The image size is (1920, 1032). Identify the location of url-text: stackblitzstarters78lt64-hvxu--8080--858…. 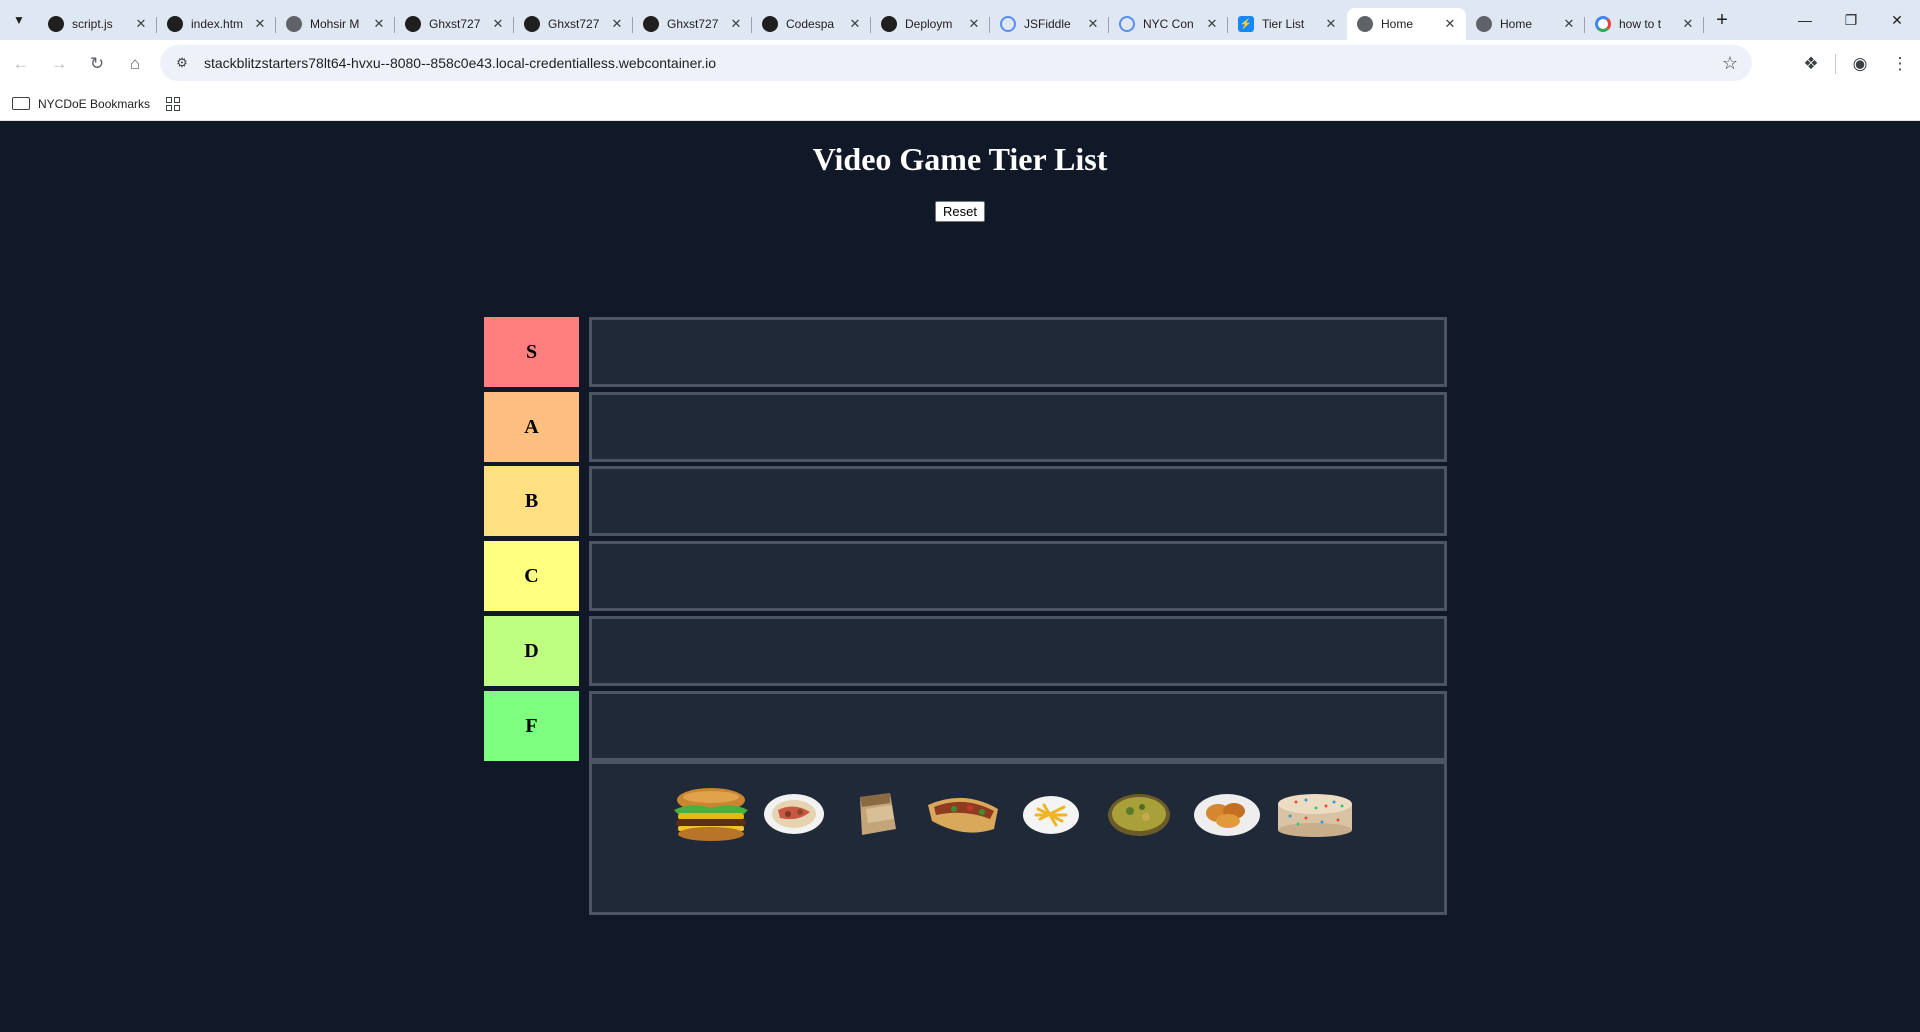
(460, 63).